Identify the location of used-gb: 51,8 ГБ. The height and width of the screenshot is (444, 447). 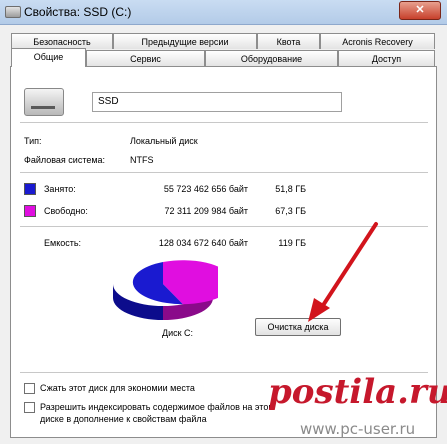
(290, 189).